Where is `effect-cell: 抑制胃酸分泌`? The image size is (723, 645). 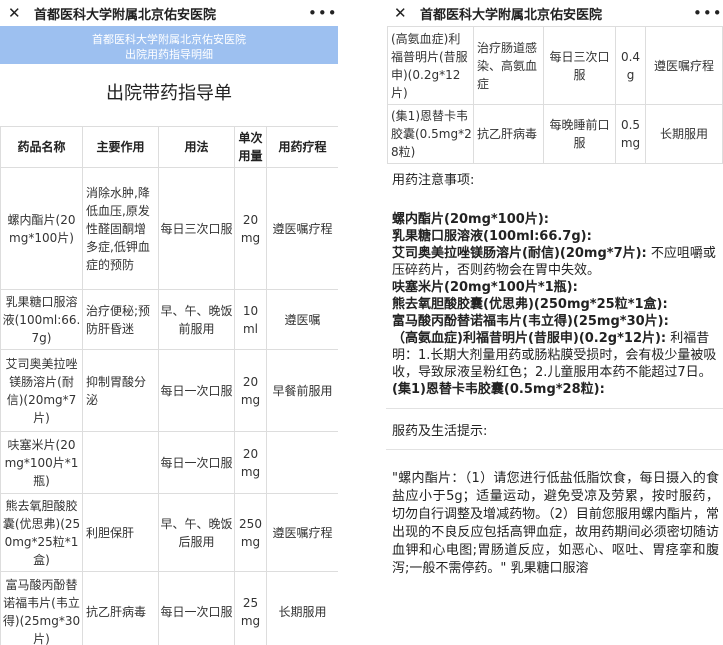
effect-cell: 抑制胃酸分泌 is located at coordinates (120, 390).